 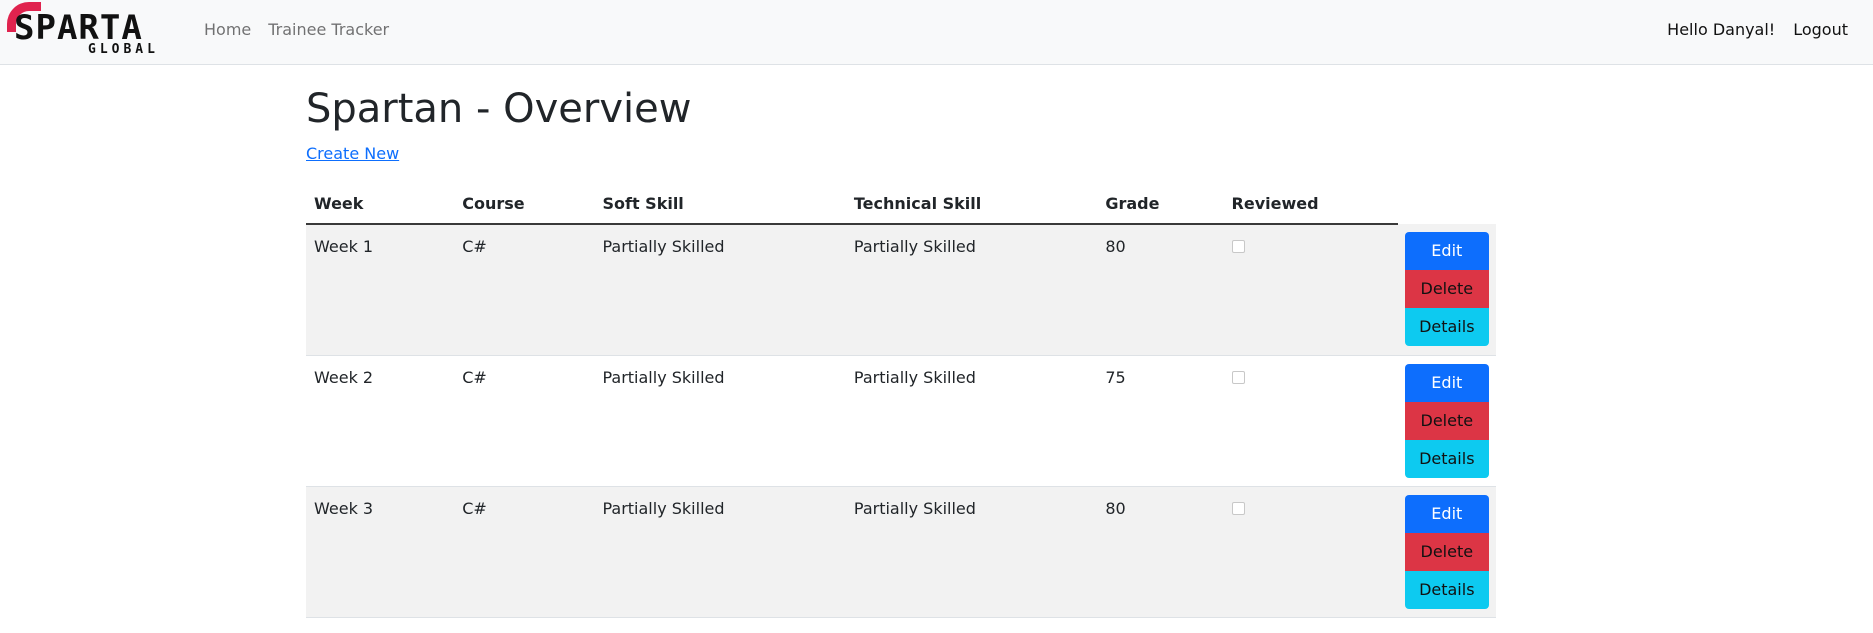 I want to click on column-header-actions, so click(x=1447, y=204).